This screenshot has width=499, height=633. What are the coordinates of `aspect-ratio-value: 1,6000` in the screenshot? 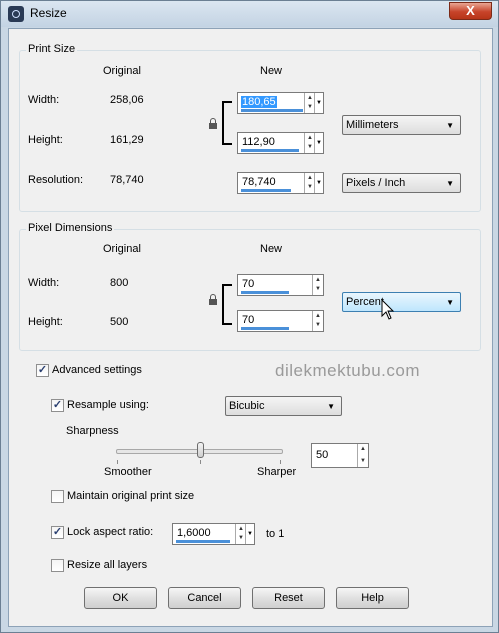 It's located at (194, 533).